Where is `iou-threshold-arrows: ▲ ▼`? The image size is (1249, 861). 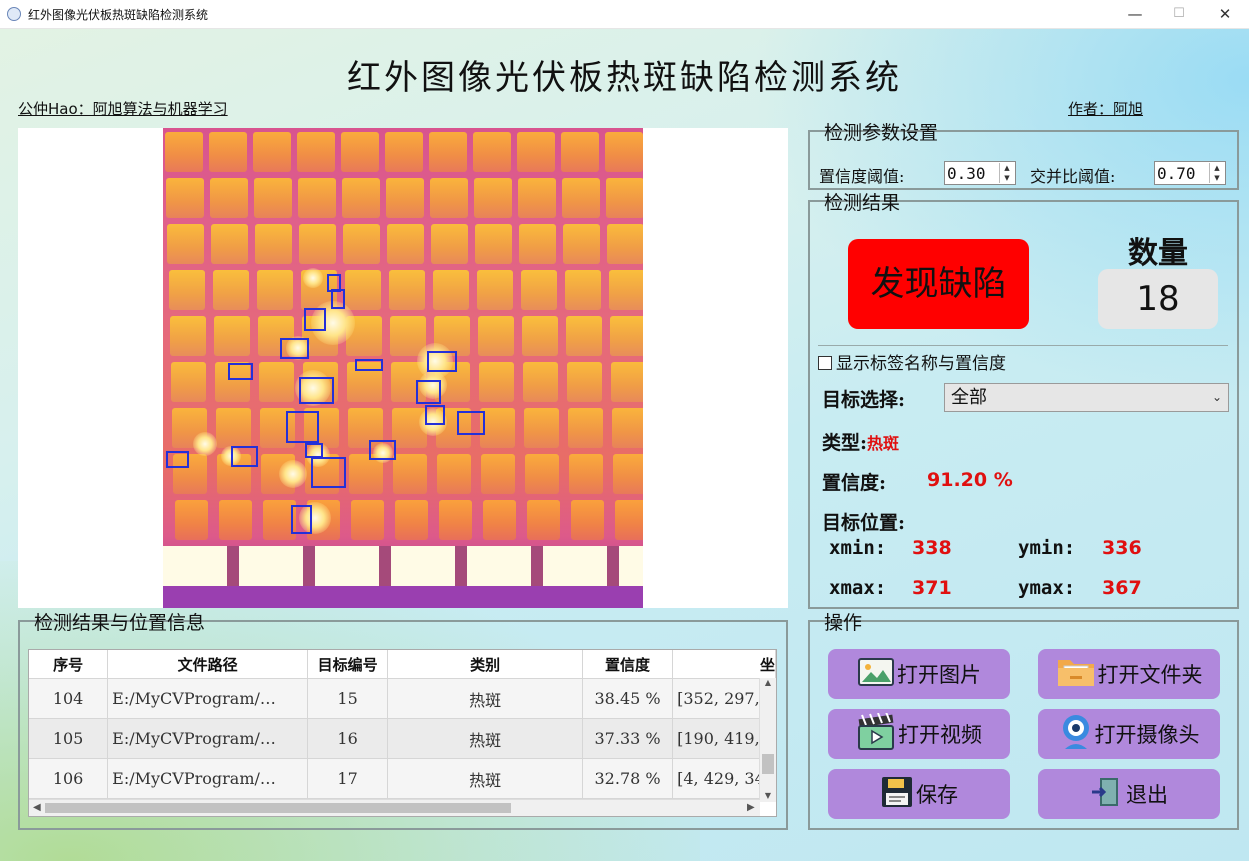 iou-threshold-arrows: ▲ ▼ is located at coordinates (1216, 173).